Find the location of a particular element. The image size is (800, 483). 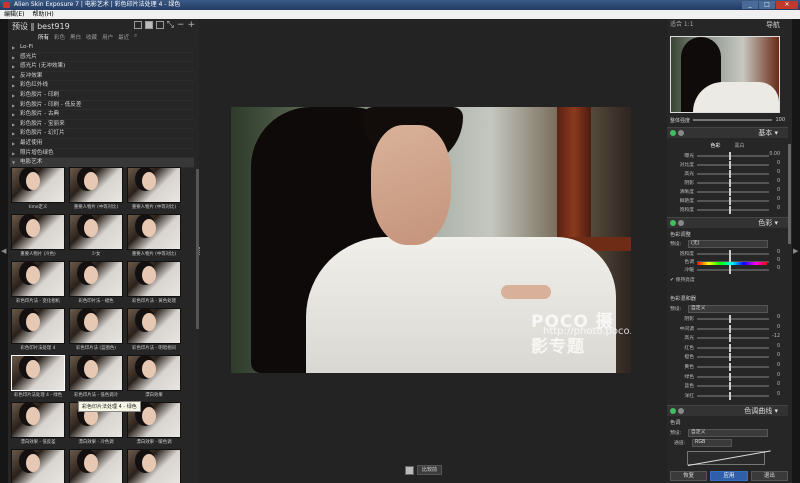

preset-thumbnail: 彩色印片法 - 明暗相间 is located at coordinates (154, 331).